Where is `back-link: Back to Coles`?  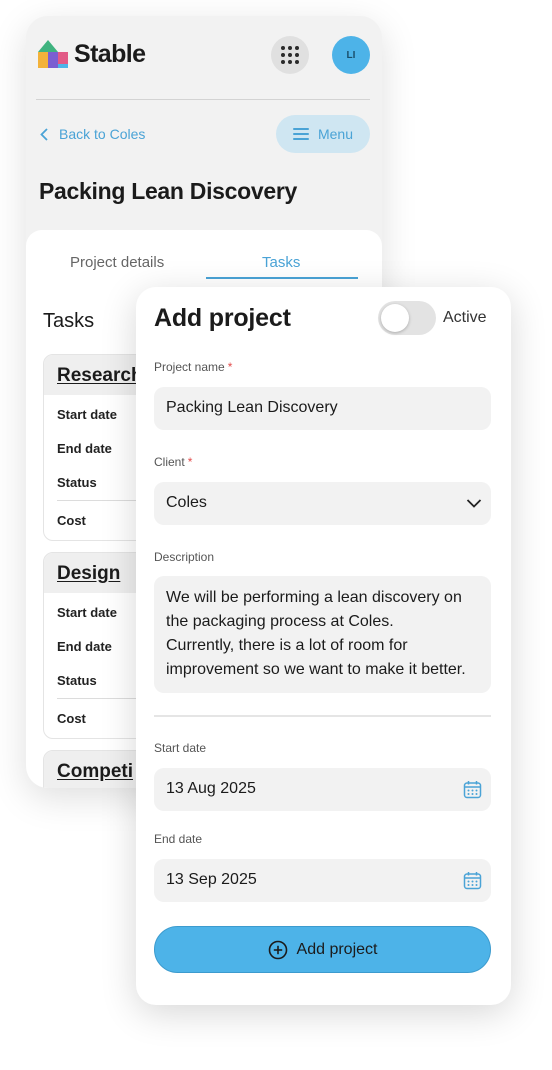
back-link: Back to Coles is located at coordinates (92, 134).